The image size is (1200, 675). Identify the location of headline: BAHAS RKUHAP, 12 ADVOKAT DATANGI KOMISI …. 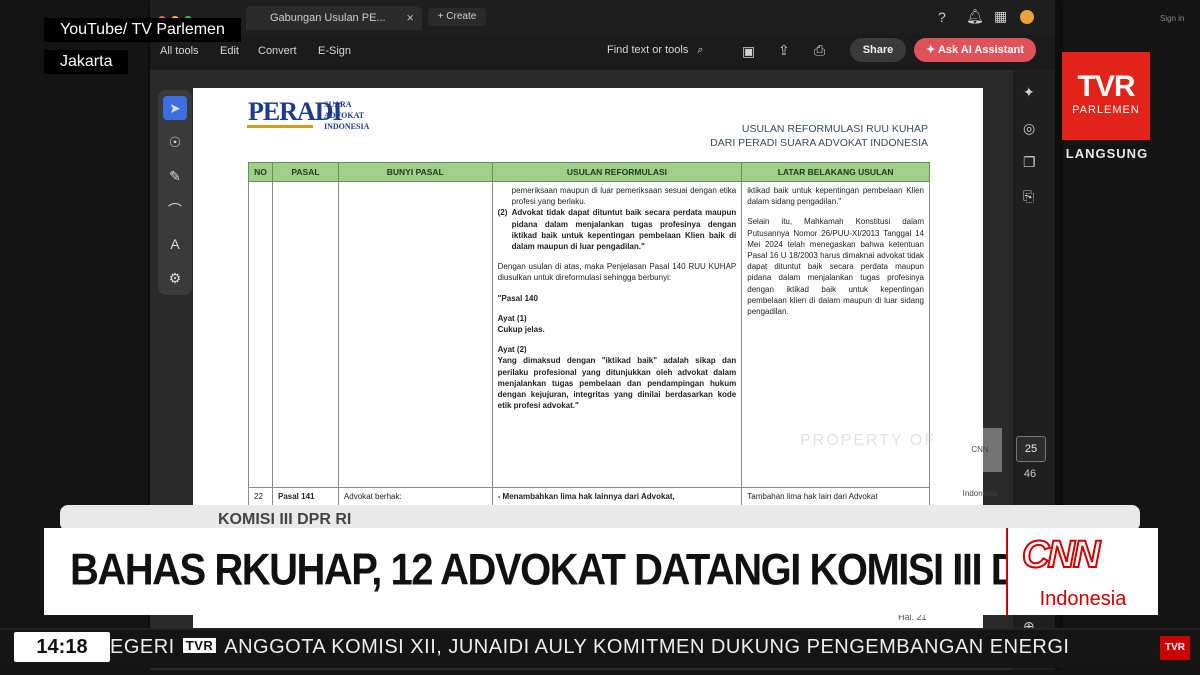
(594, 570).